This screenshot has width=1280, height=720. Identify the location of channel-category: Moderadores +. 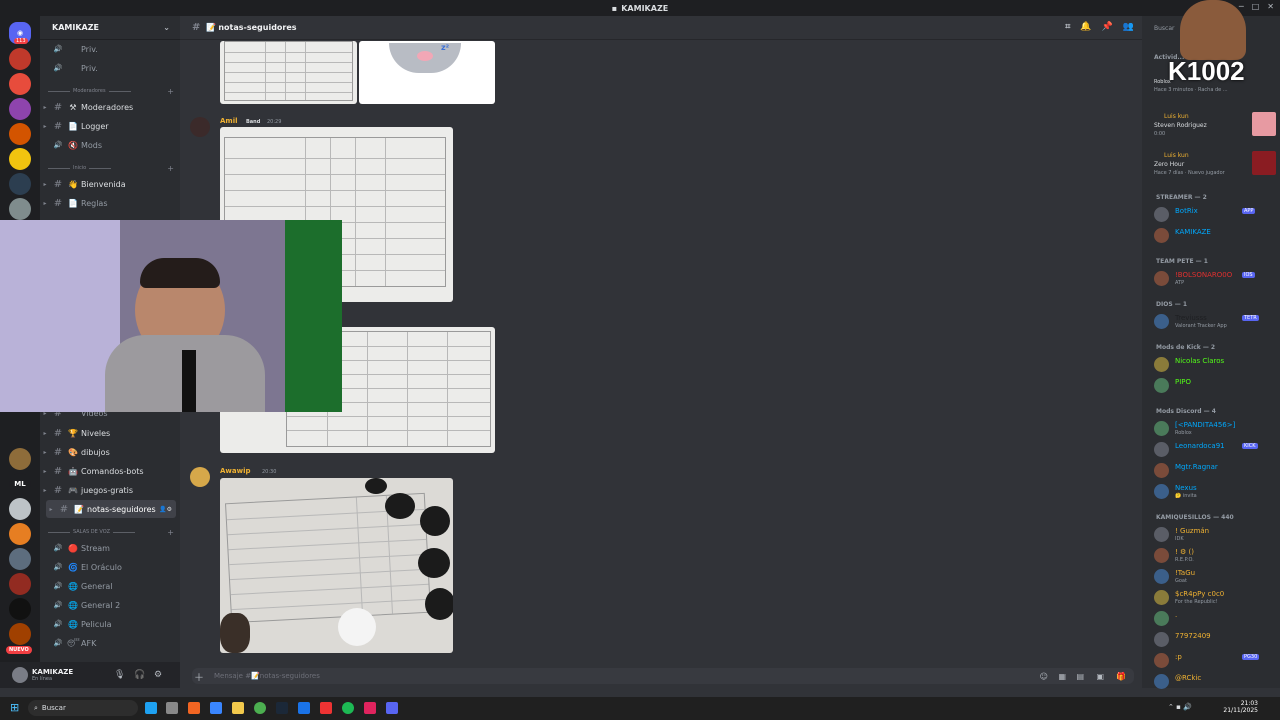
(113, 91).